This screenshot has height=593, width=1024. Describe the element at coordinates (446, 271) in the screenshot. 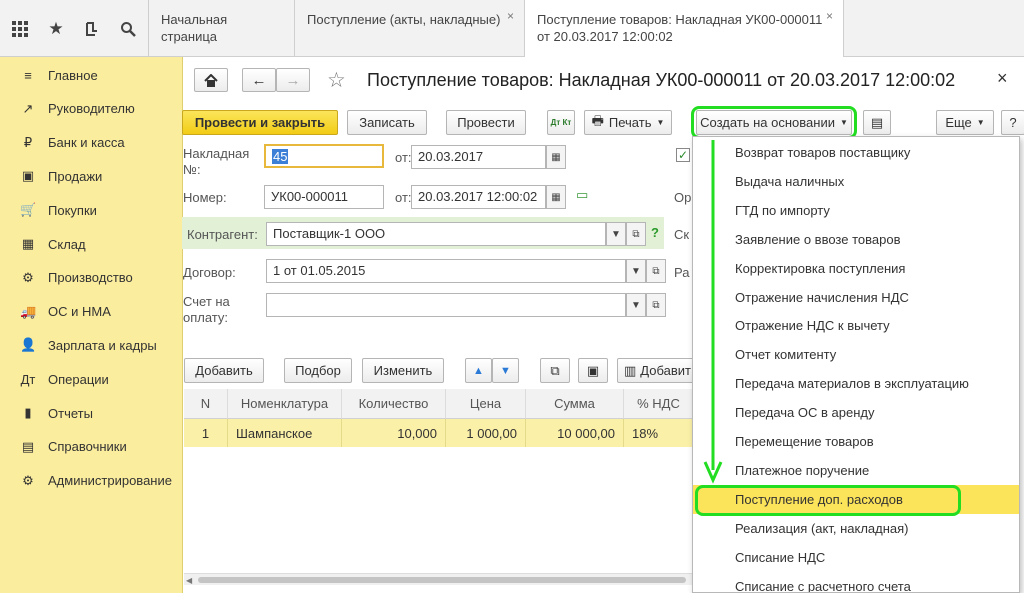

I see `contract-field: 1 от 01.05.2015` at that location.